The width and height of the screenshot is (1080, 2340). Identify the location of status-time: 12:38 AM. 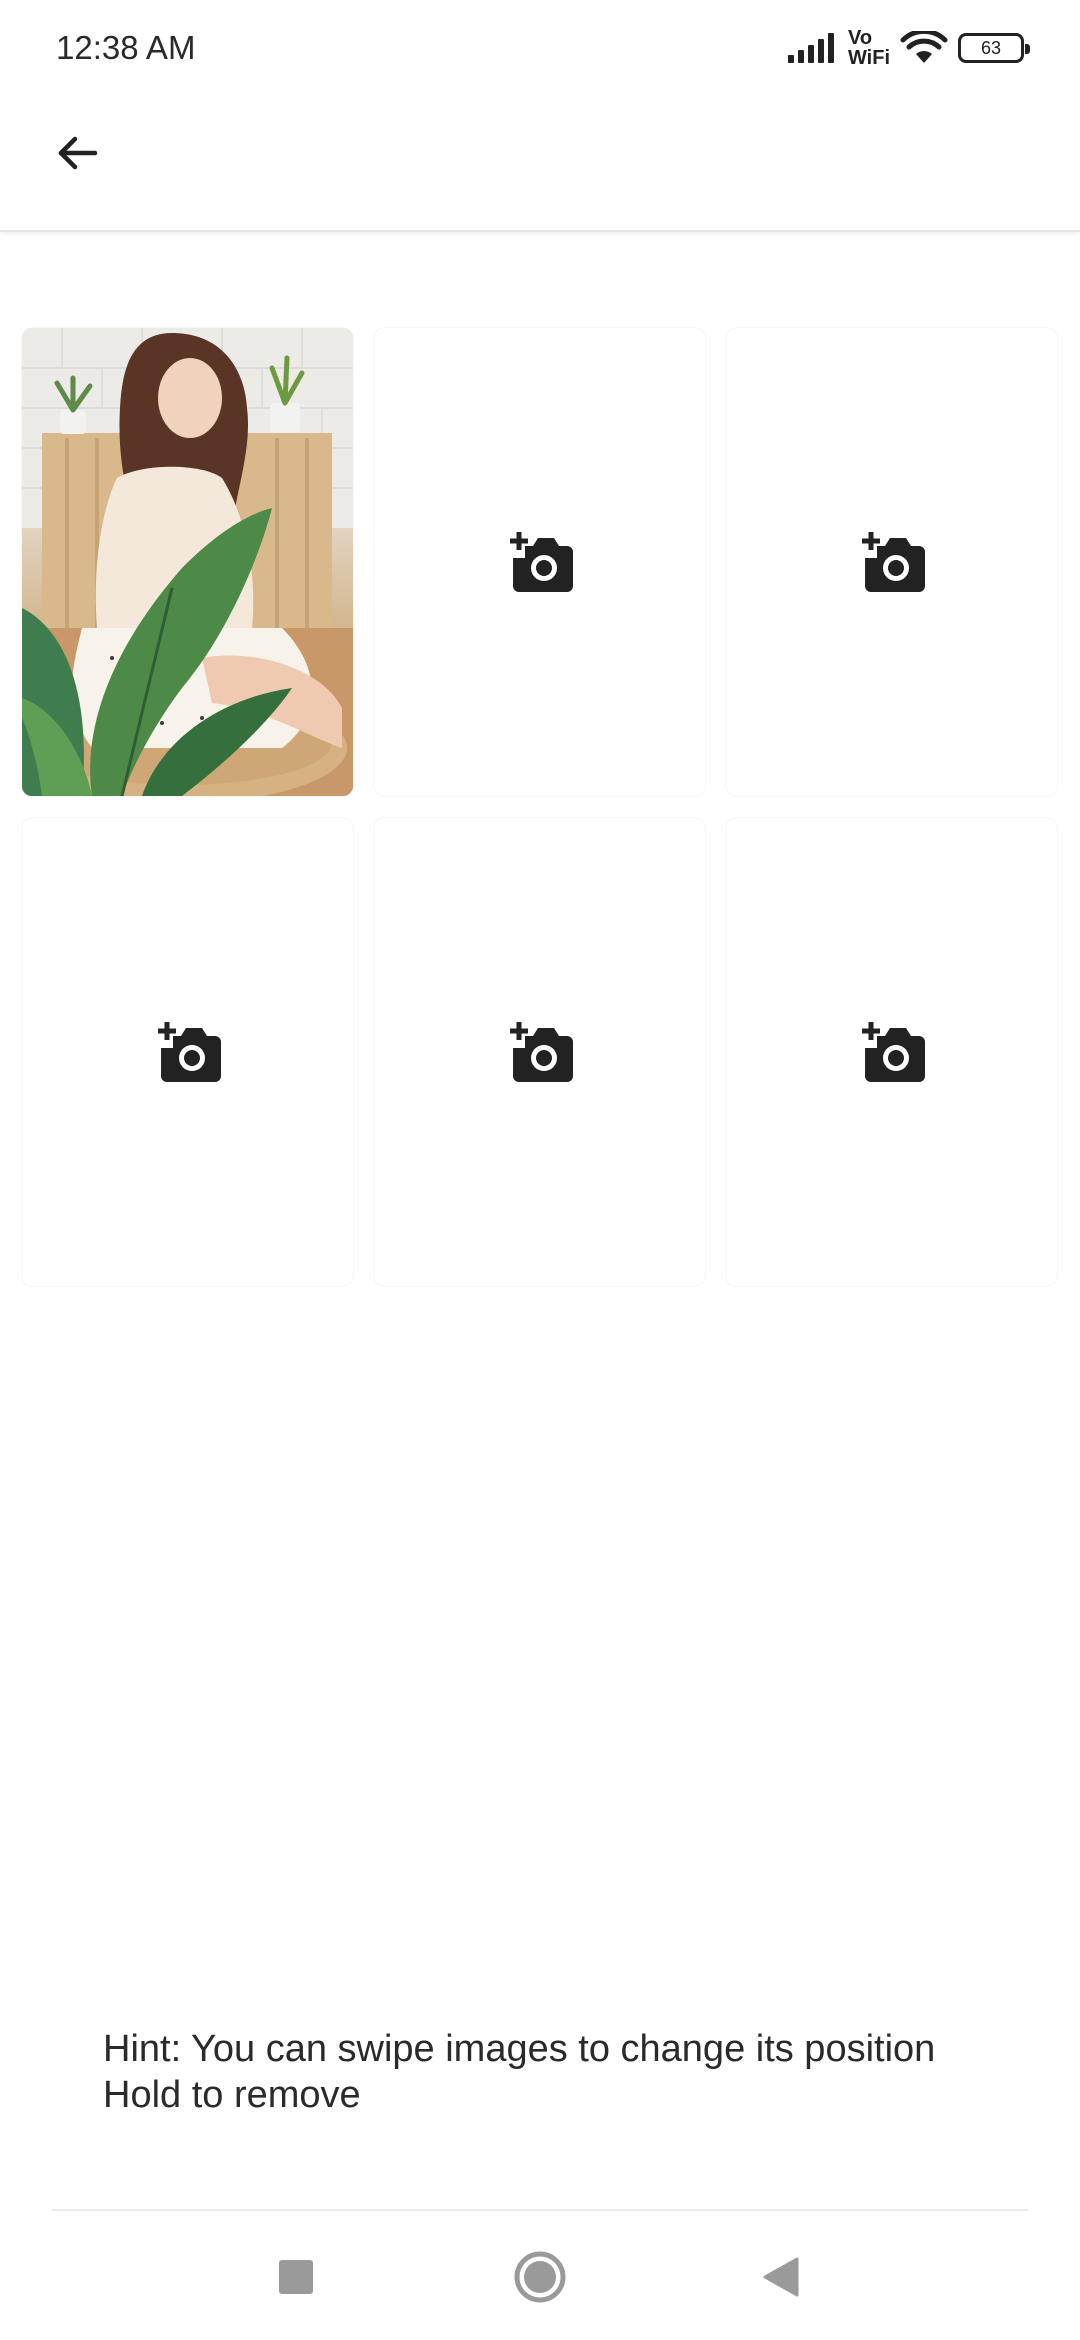
(126, 47).